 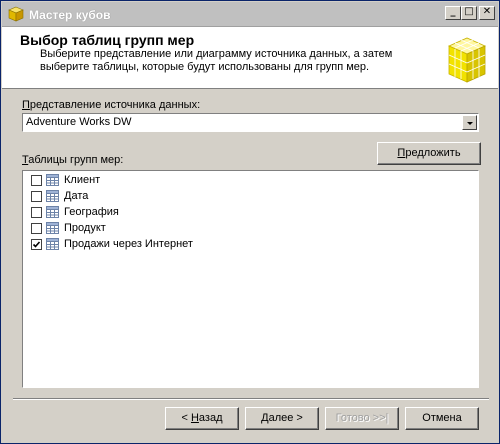 What do you see at coordinates (82, 180) in the screenshot?
I see `list-item-label: Клиент` at bounding box center [82, 180].